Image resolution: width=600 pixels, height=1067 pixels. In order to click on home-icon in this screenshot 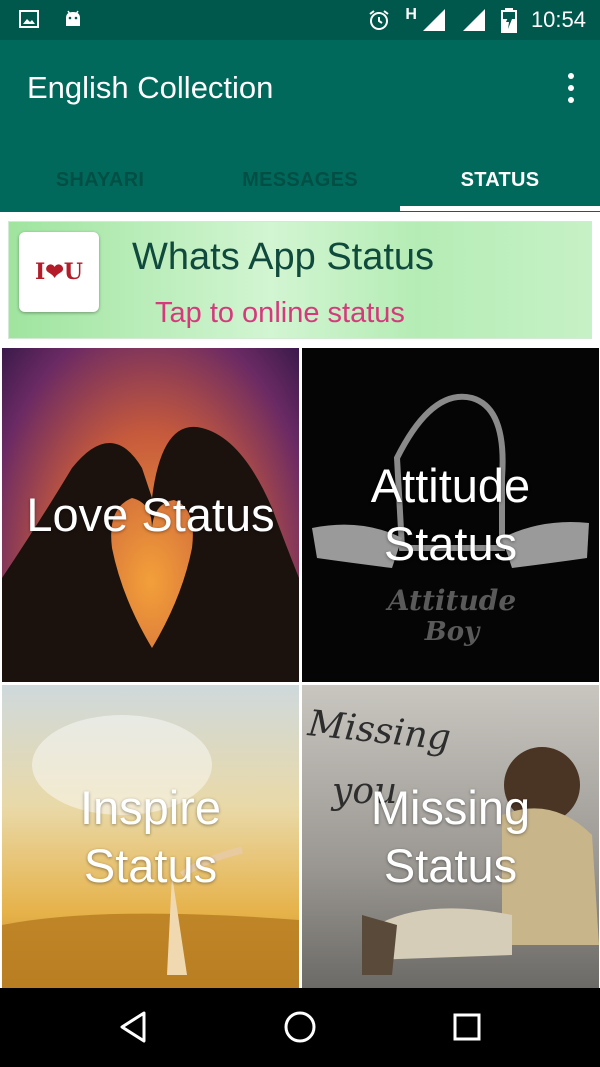, I will do `click(300, 1027)`.